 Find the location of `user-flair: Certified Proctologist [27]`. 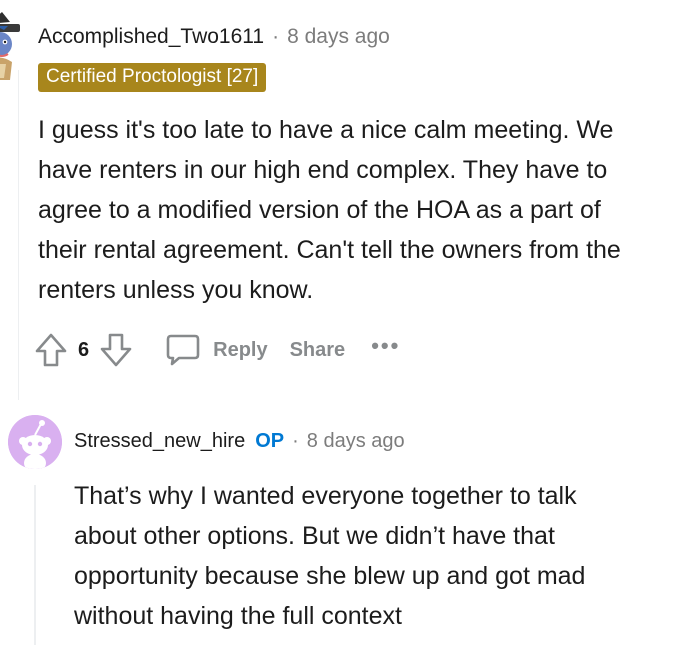

user-flair: Certified Proctologist [27] is located at coordinates (152, 77).